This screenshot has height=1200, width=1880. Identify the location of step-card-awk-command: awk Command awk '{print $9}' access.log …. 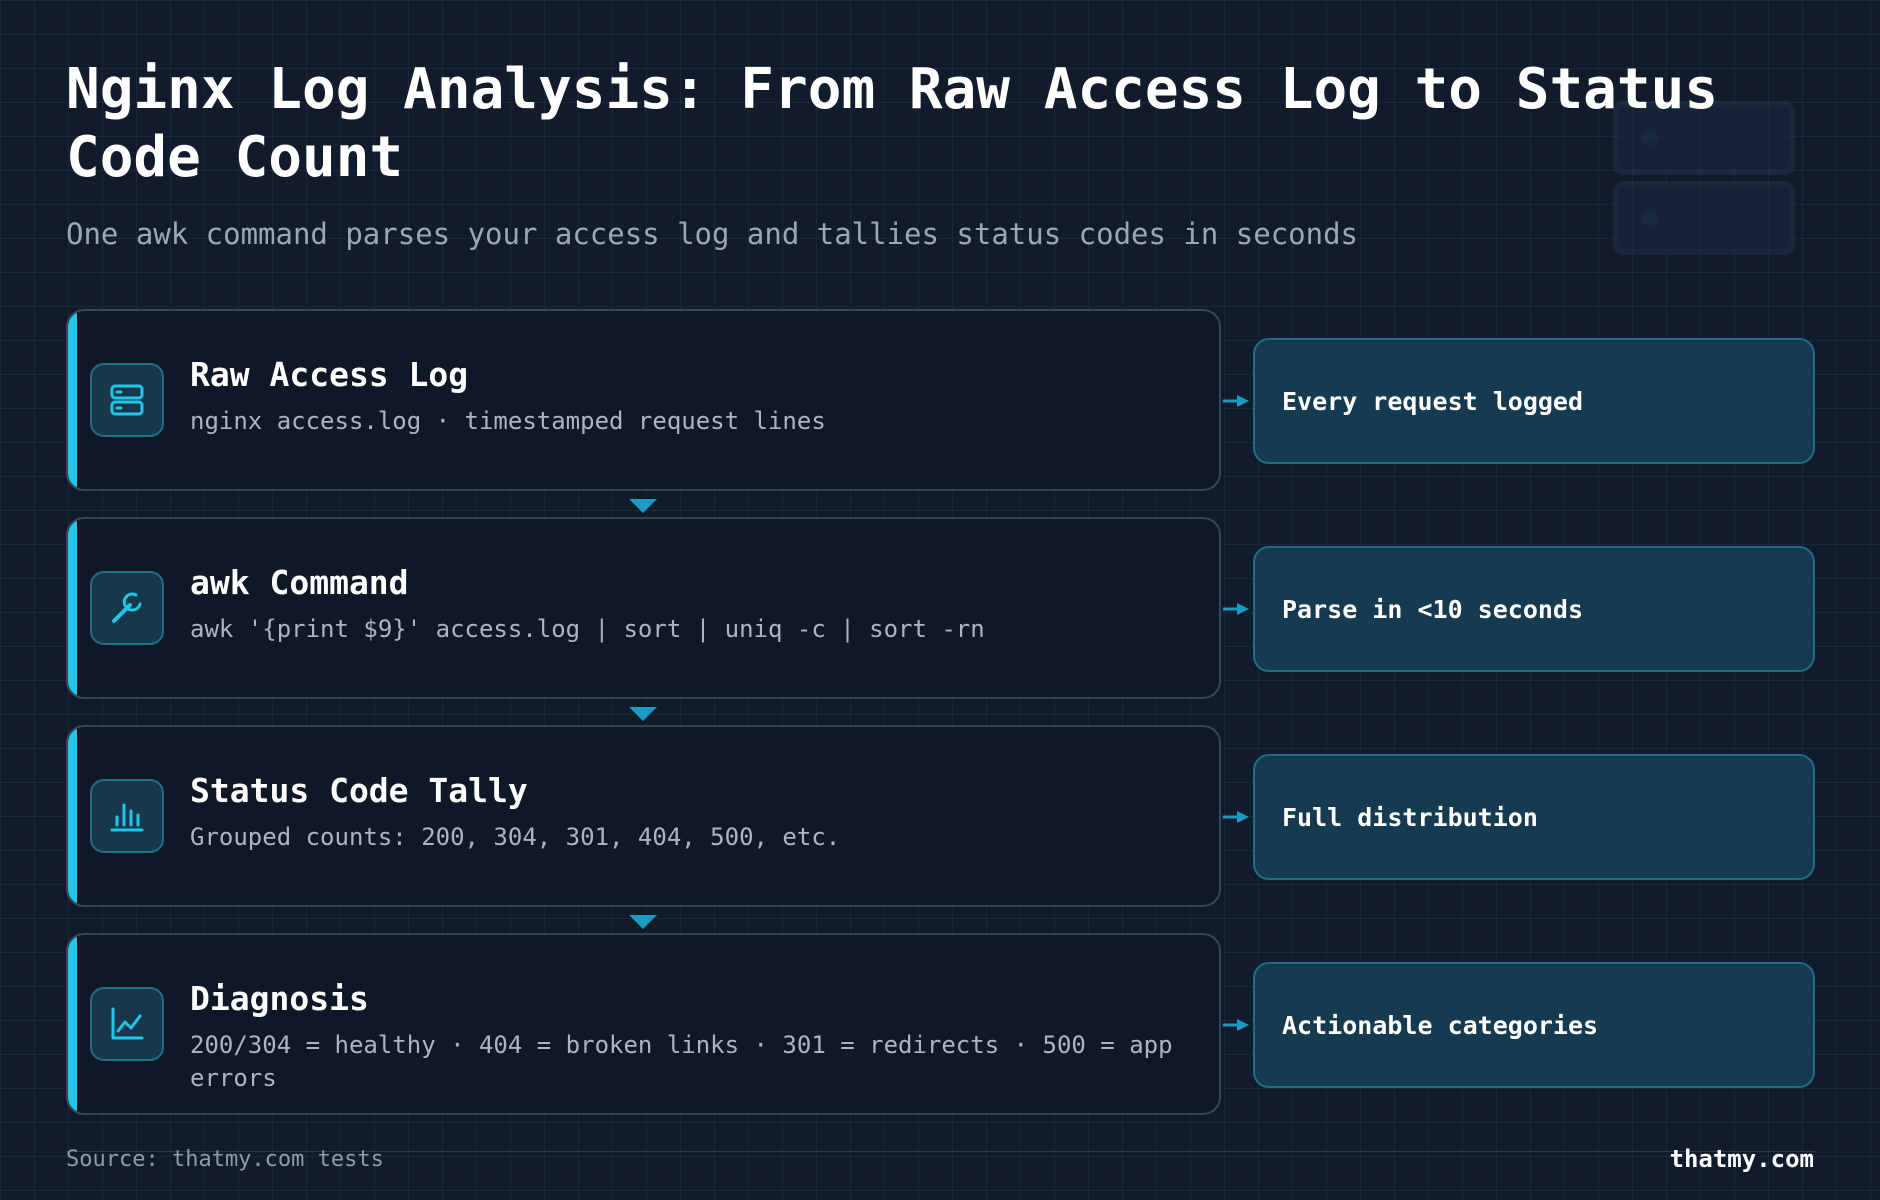
(643, 608).